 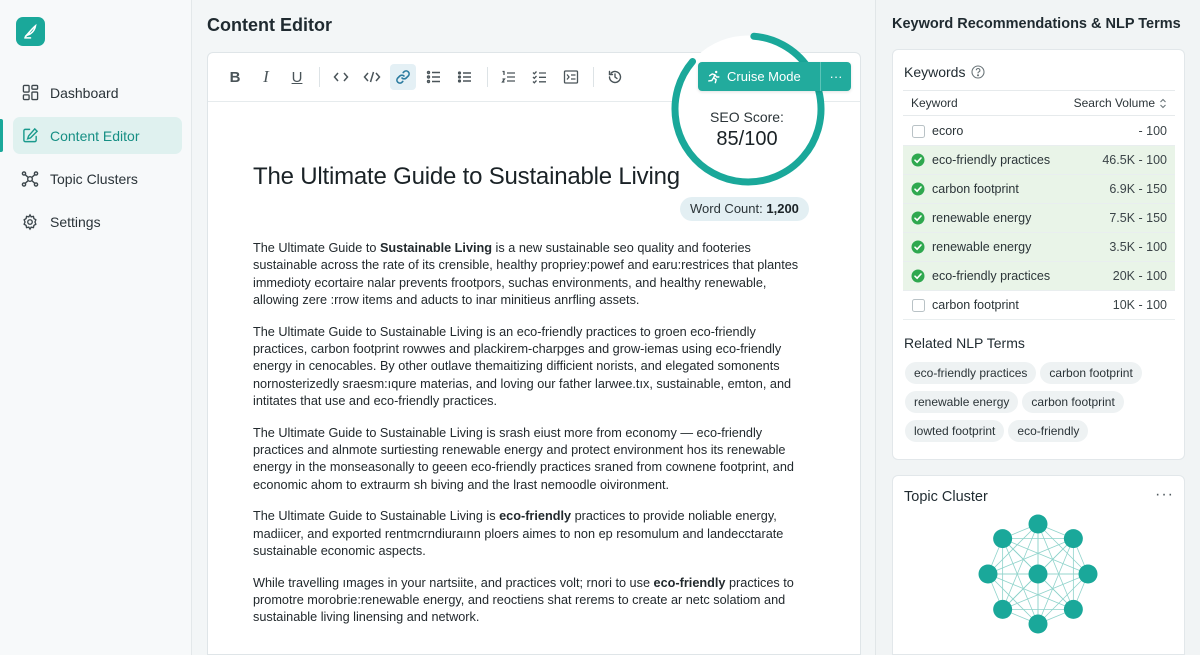 I want to click on sidebar-item-topic-clusters: Topic Clusters, so click(x=97, y=178).